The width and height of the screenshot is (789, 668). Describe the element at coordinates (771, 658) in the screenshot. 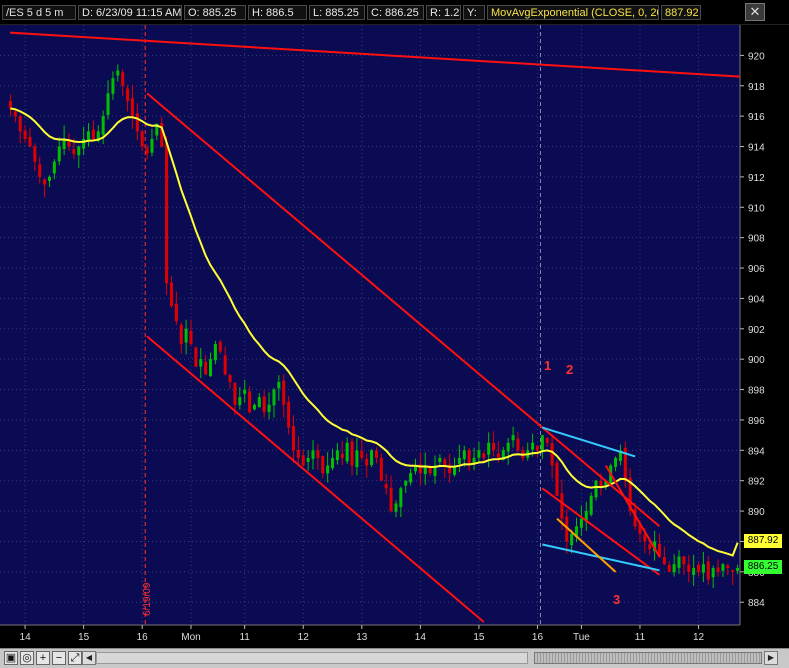

I see `scroll-right-icon: ▶` at that location.